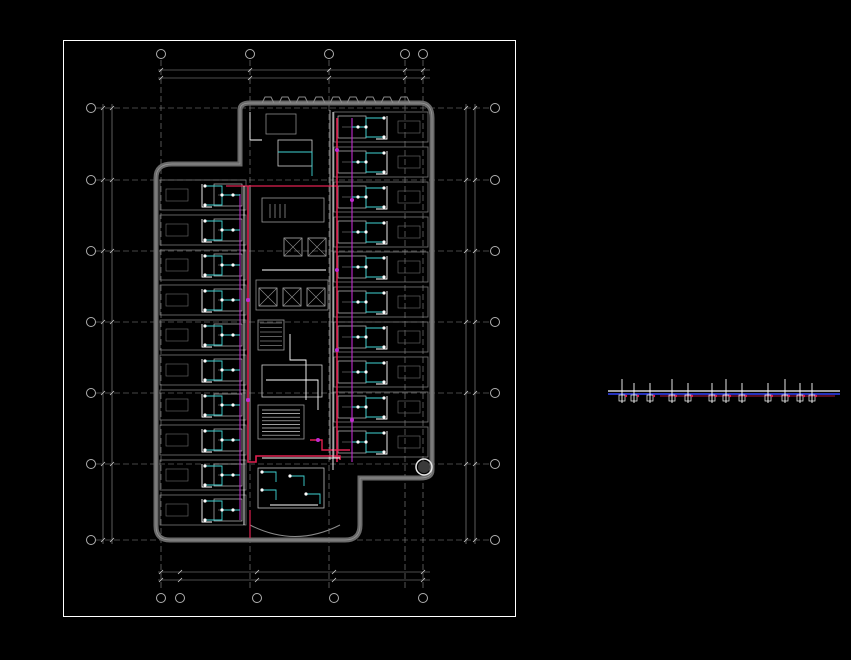 Image resolution: width=851 pixels, height=660 pixels. I want to click on bottom-curve, so click(295, 530).